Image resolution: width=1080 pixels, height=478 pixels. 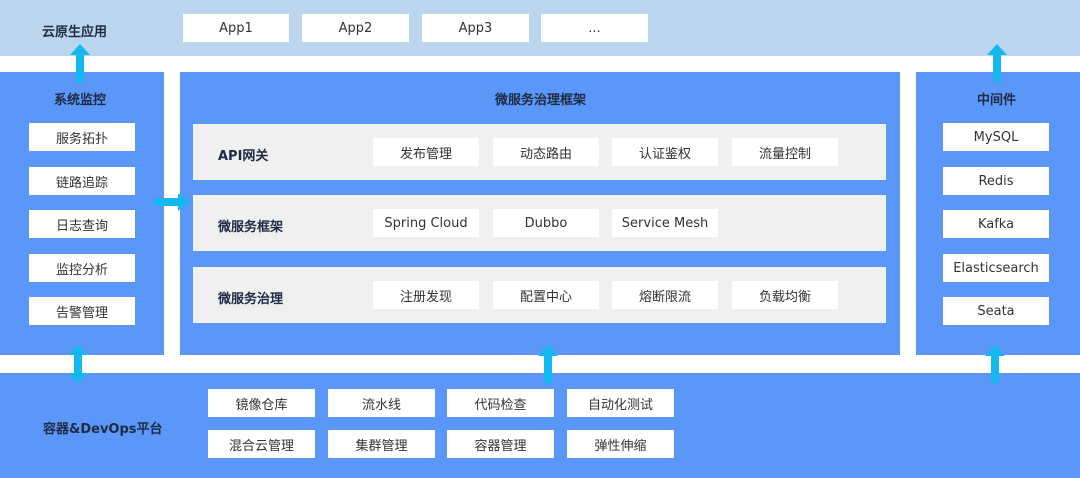 What do you see at coordinates (82, 224) in the screenshot?
I see `monitoring-item: 日志查询` at bounding box center [82, 224].